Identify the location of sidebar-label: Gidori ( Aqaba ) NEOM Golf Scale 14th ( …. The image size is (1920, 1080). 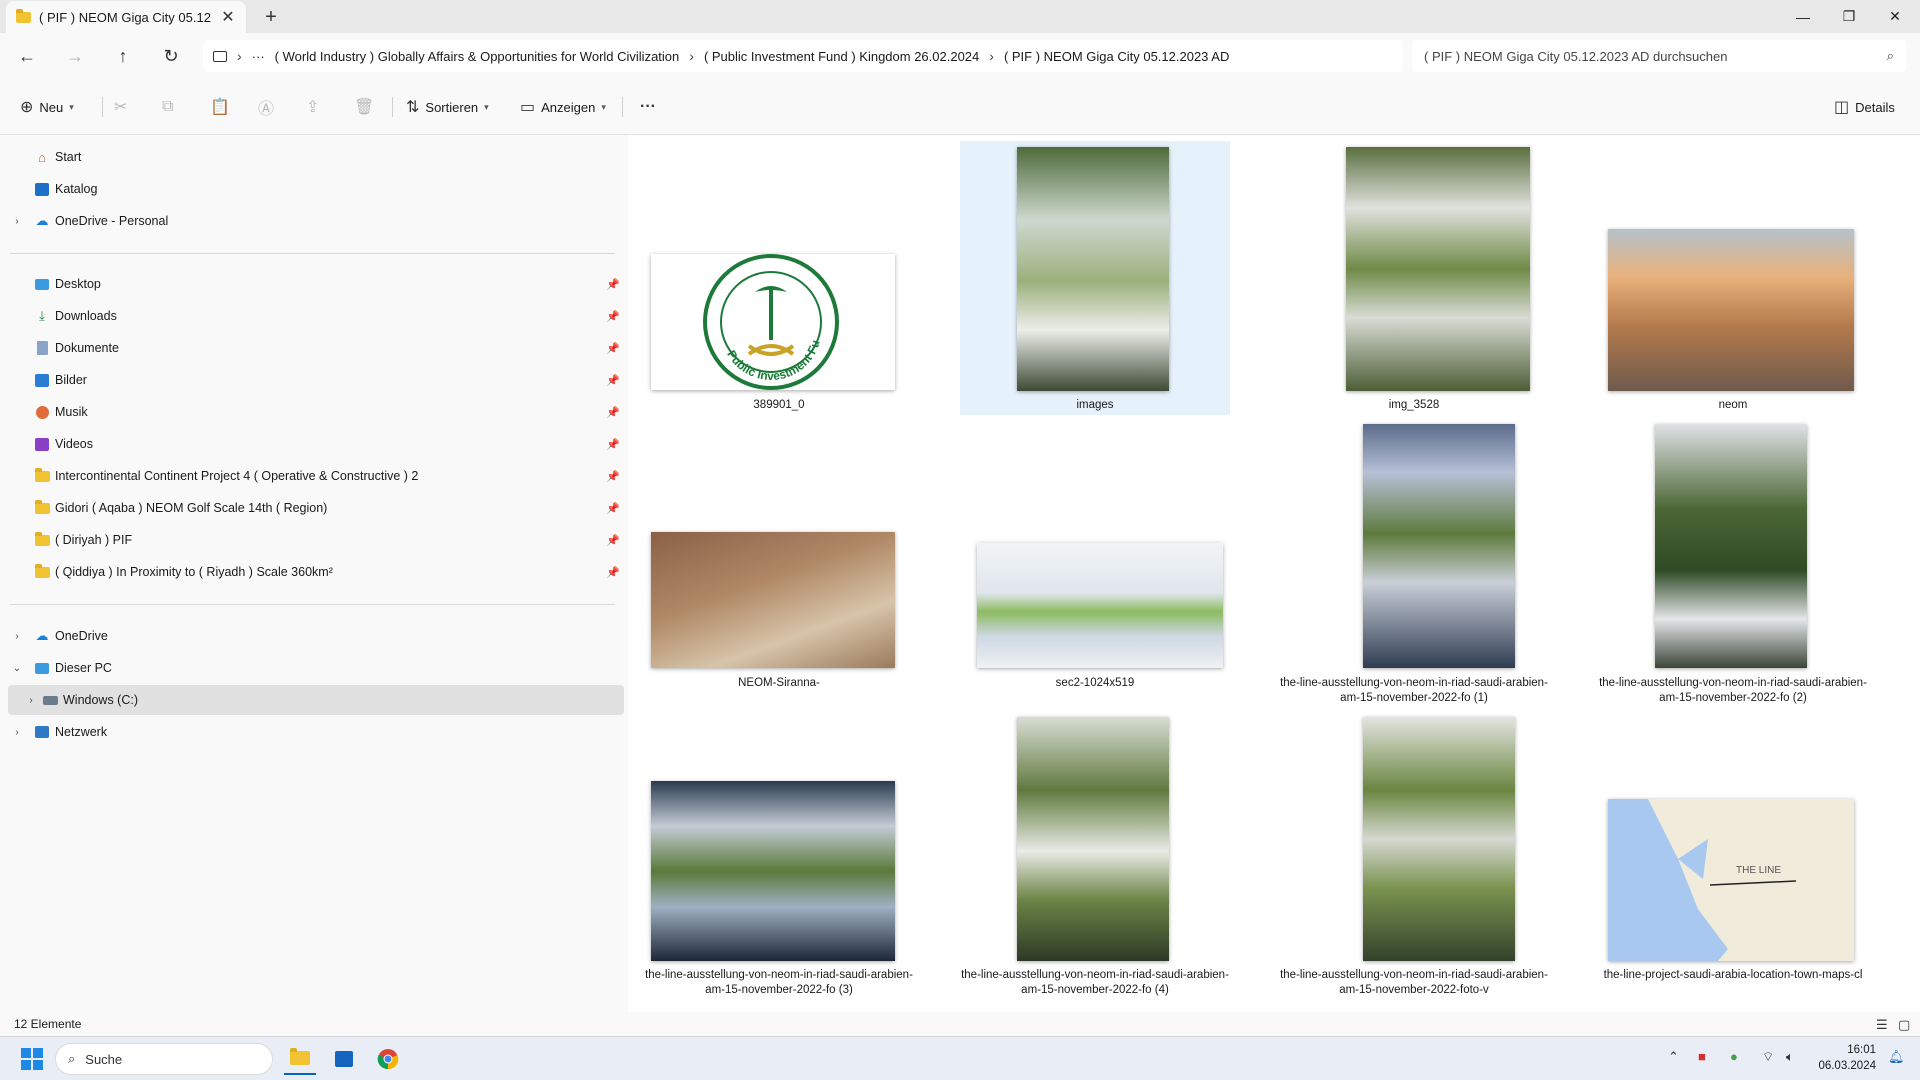
(191, 508).